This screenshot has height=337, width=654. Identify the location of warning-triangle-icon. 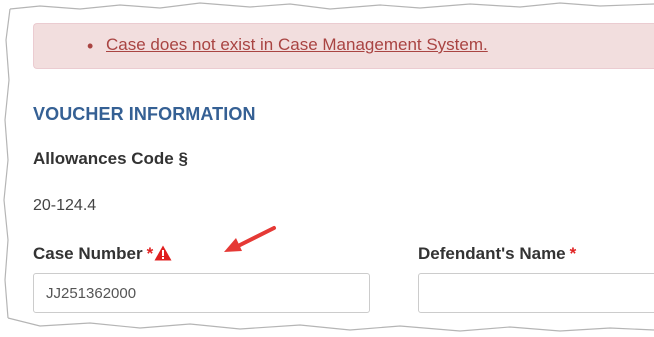
(163, 255).